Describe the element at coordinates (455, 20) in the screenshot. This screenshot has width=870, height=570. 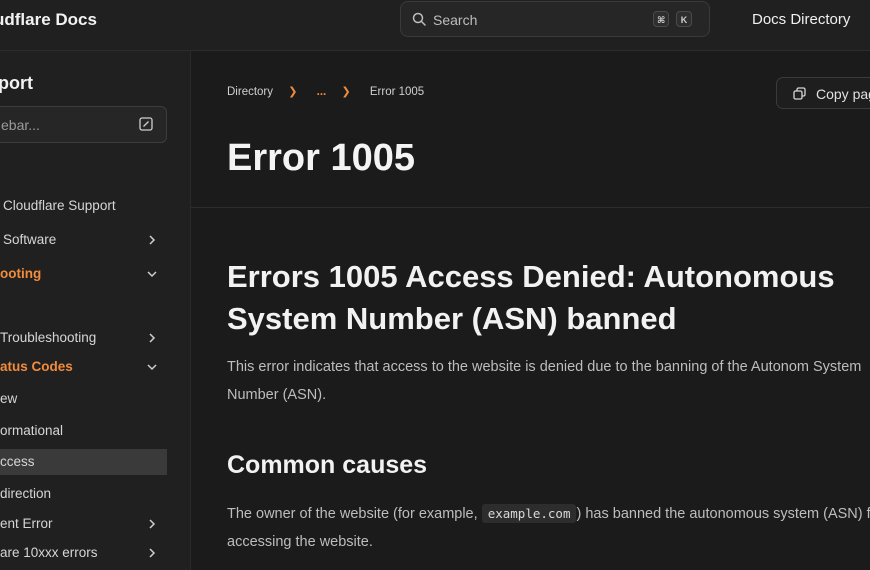
I see `search-placeholder: Search` at that location.